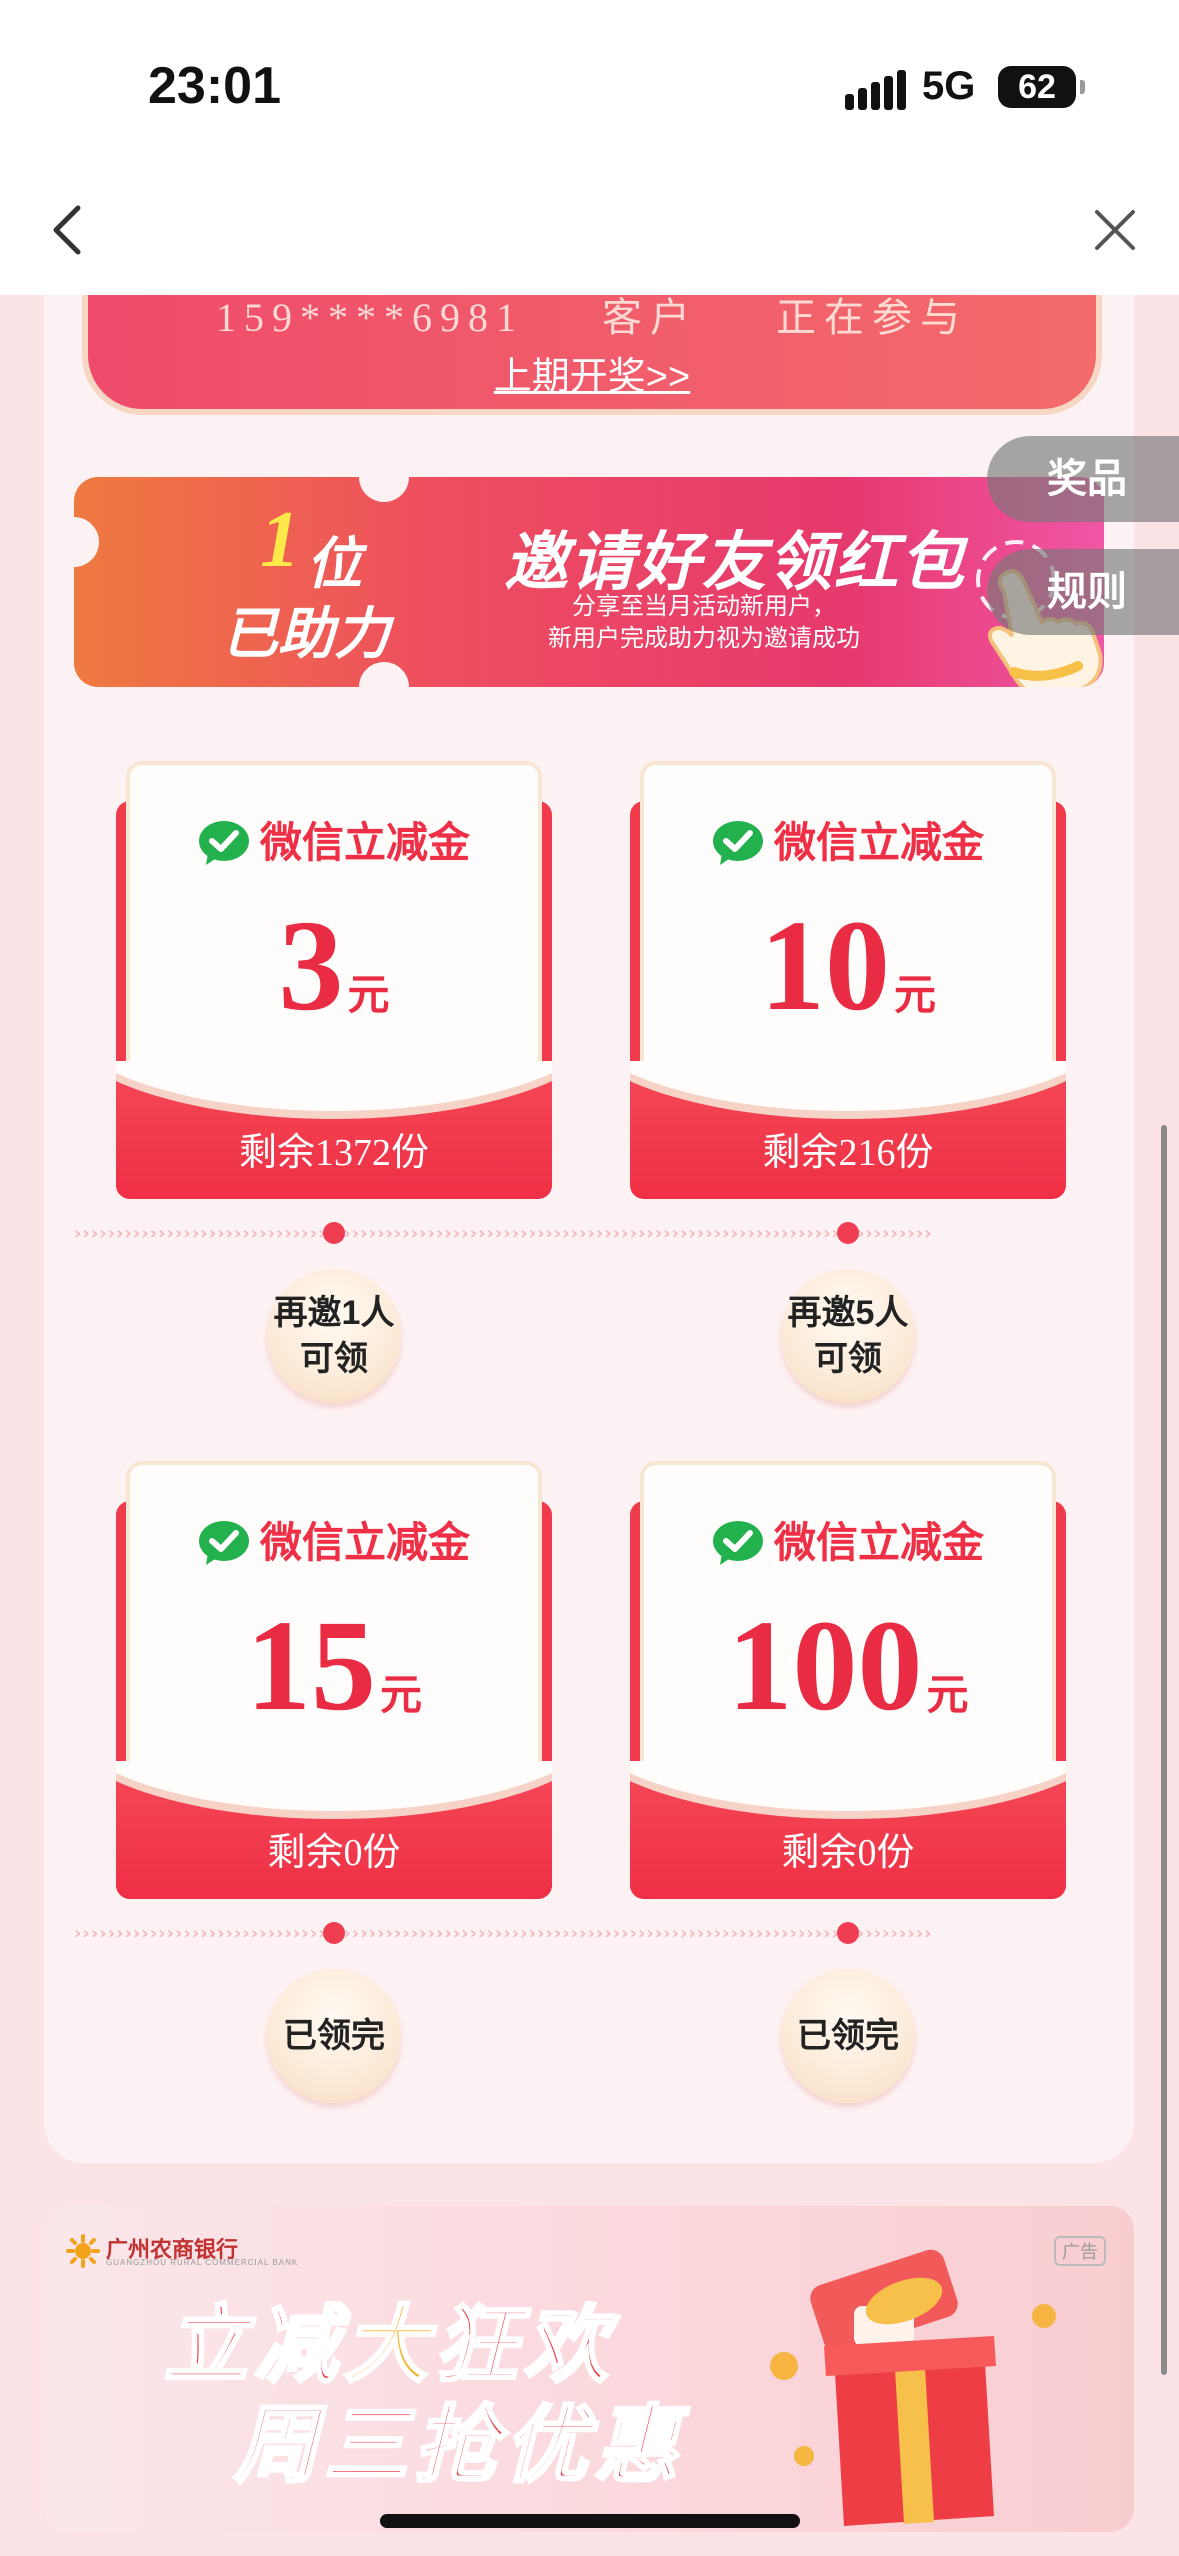 The height and width of the screenshot is (2556, 1179). I want to click on voucher-amount: 10元, so click(848, 966).